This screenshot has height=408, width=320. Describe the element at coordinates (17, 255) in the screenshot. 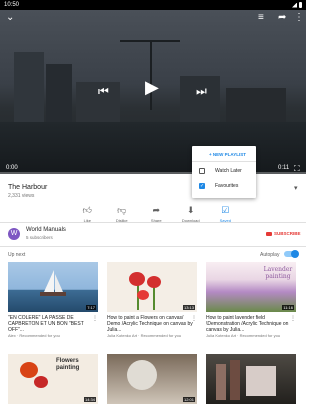

I see `up-next-heading: Up next` at that location.